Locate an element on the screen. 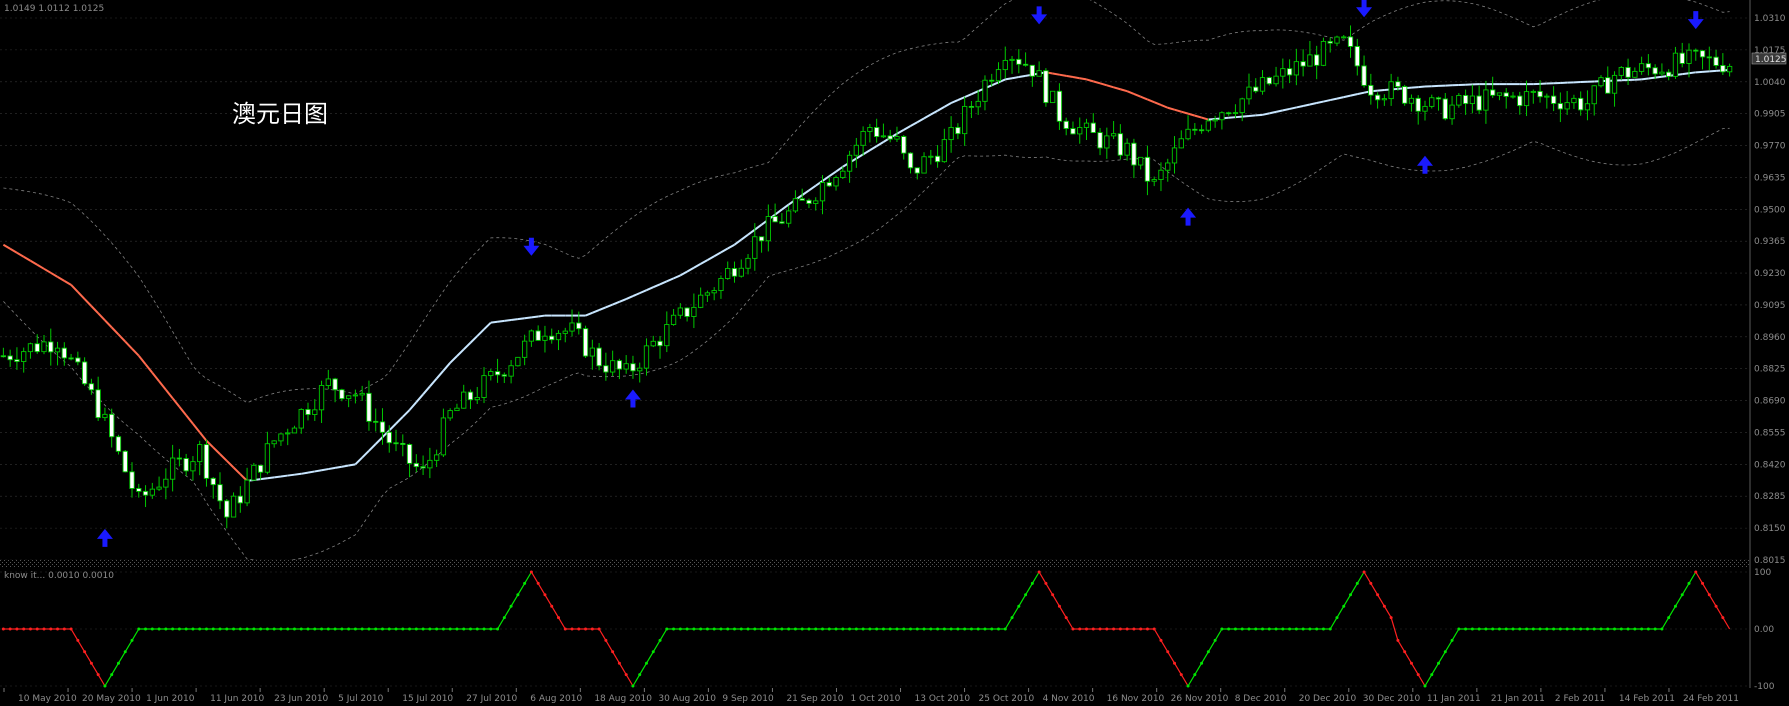 Image resolution: width=1789 pixels, height=706 pixels. current-price-label: 1.0125 is located at coordinates (1771, 60).